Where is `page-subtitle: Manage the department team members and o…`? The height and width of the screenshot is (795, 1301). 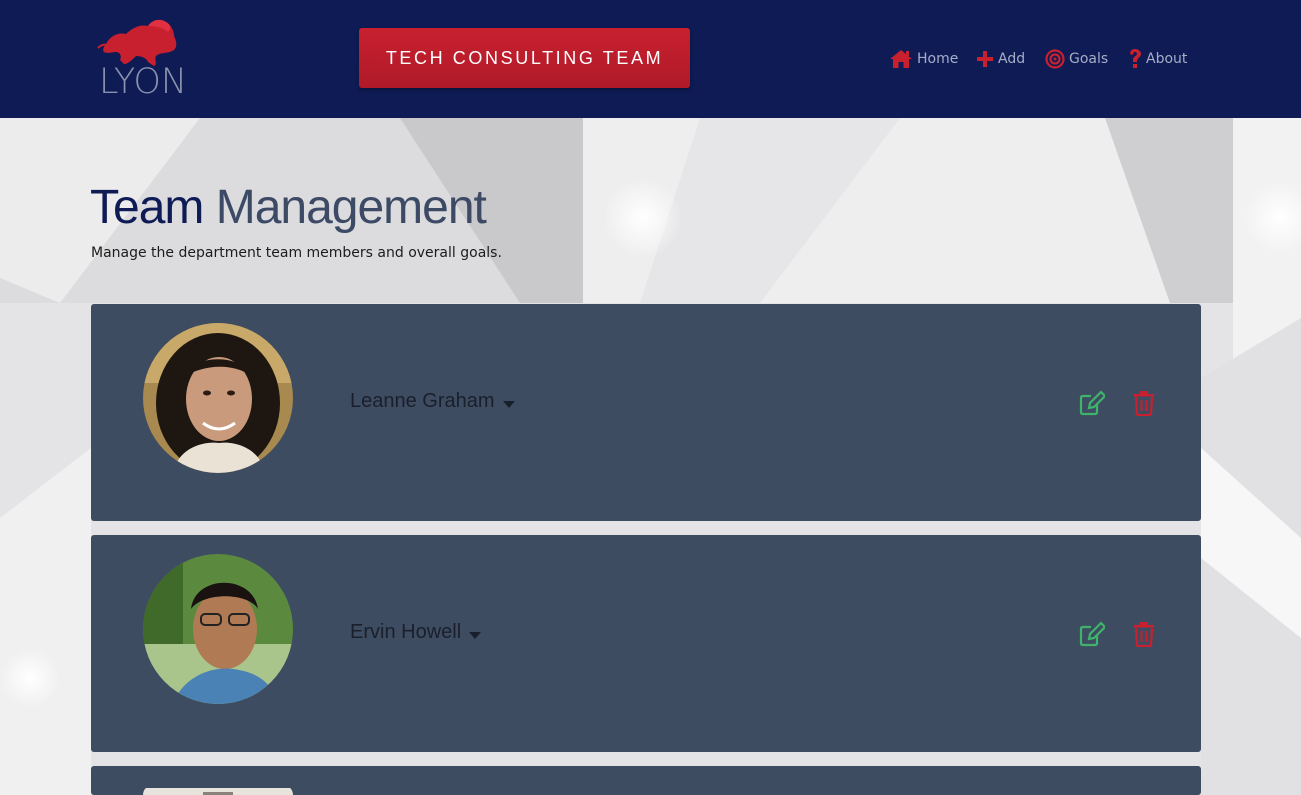
page-subtitle: Manage the department team members and o… is located at coordinates (296, 253).